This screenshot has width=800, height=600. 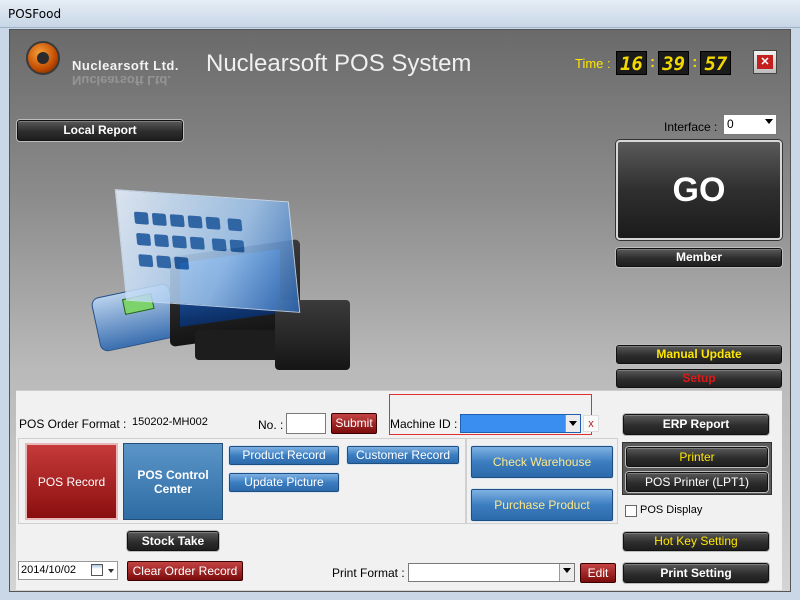 I want to click on calendar-icon, so click(x=97, y=570).